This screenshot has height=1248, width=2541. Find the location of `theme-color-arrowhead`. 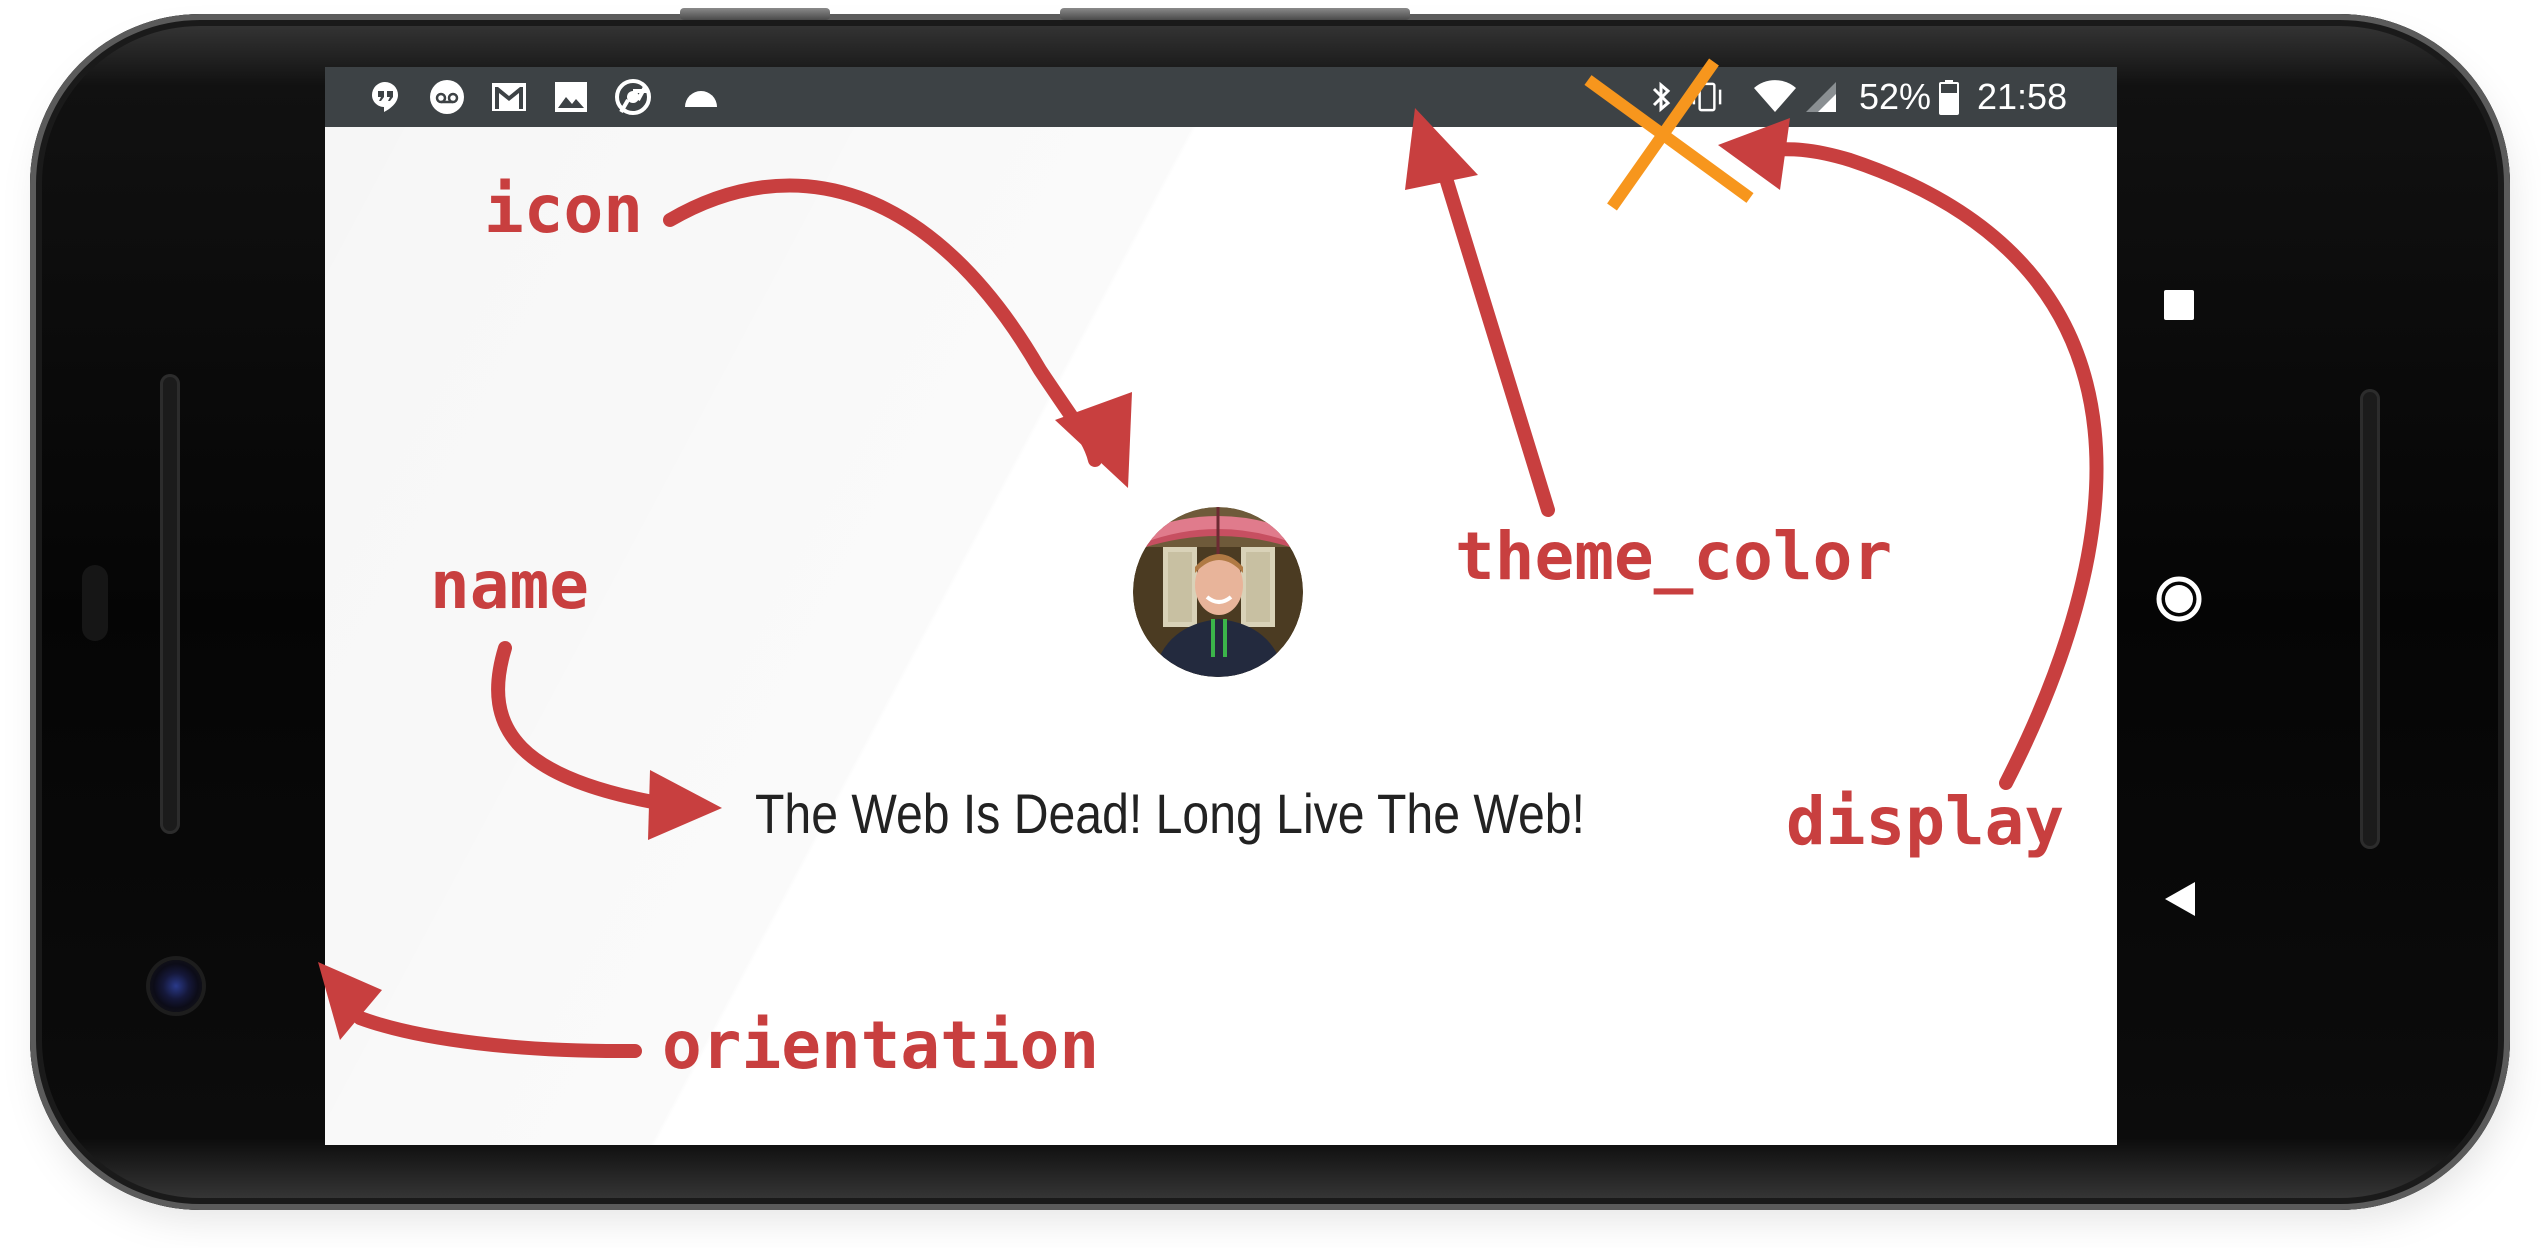

theme-color-arrowhead is located at coordinates (1441, 149).